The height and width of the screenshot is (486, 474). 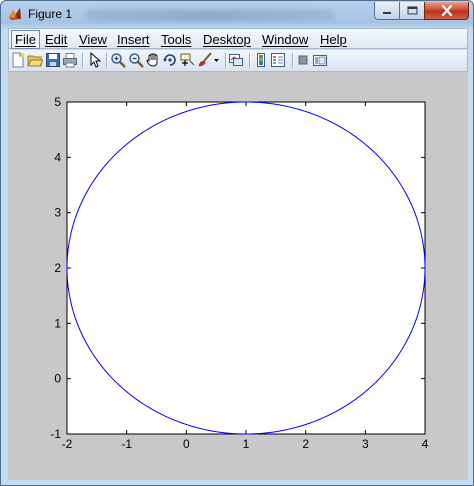 I want to click on blurred-title-path, so click(x=210, y=15).